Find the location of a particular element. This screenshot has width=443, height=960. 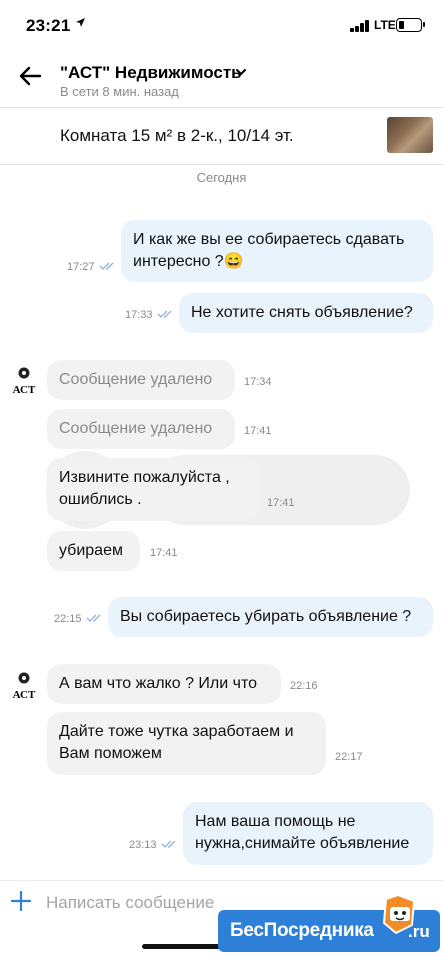

message-bubble-incoming: А вам что жалко ? Или что is located at coordinates (164, 684).